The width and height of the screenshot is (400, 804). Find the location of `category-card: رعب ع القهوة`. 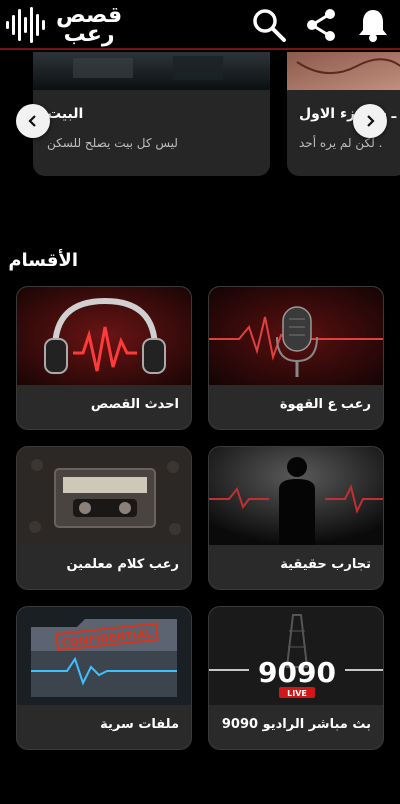

category-card: رعب ع القهوة is located at coordinates (296, 358).